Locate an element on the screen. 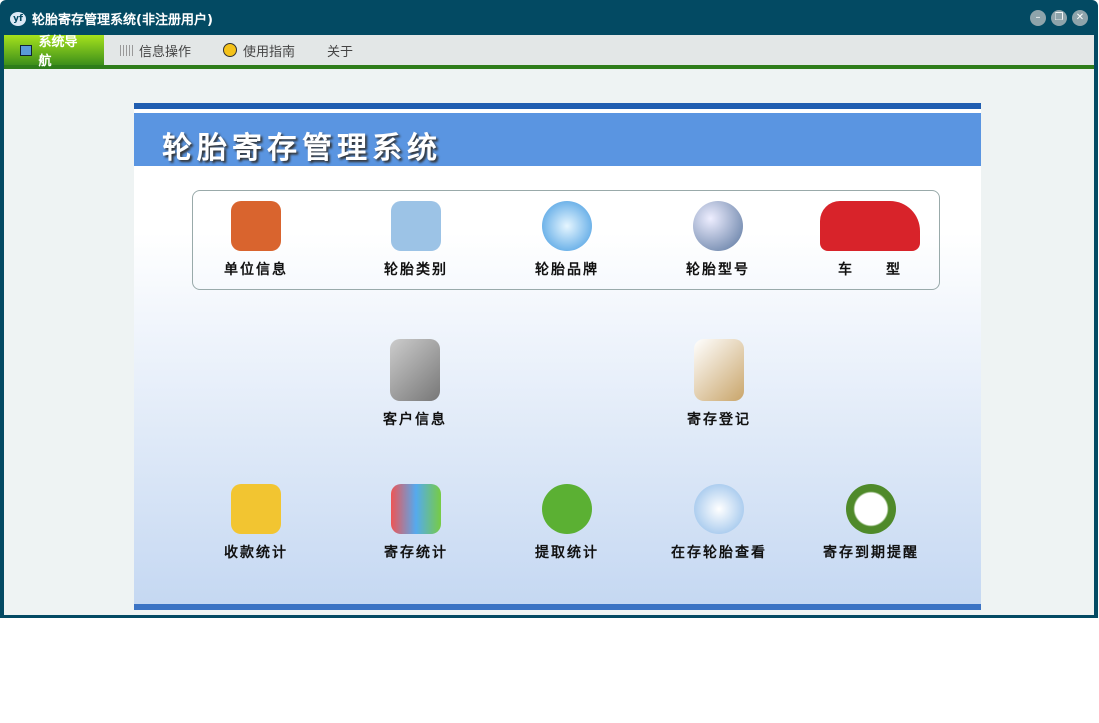  label: 寄存登记 is located at coordinates (719, 420).